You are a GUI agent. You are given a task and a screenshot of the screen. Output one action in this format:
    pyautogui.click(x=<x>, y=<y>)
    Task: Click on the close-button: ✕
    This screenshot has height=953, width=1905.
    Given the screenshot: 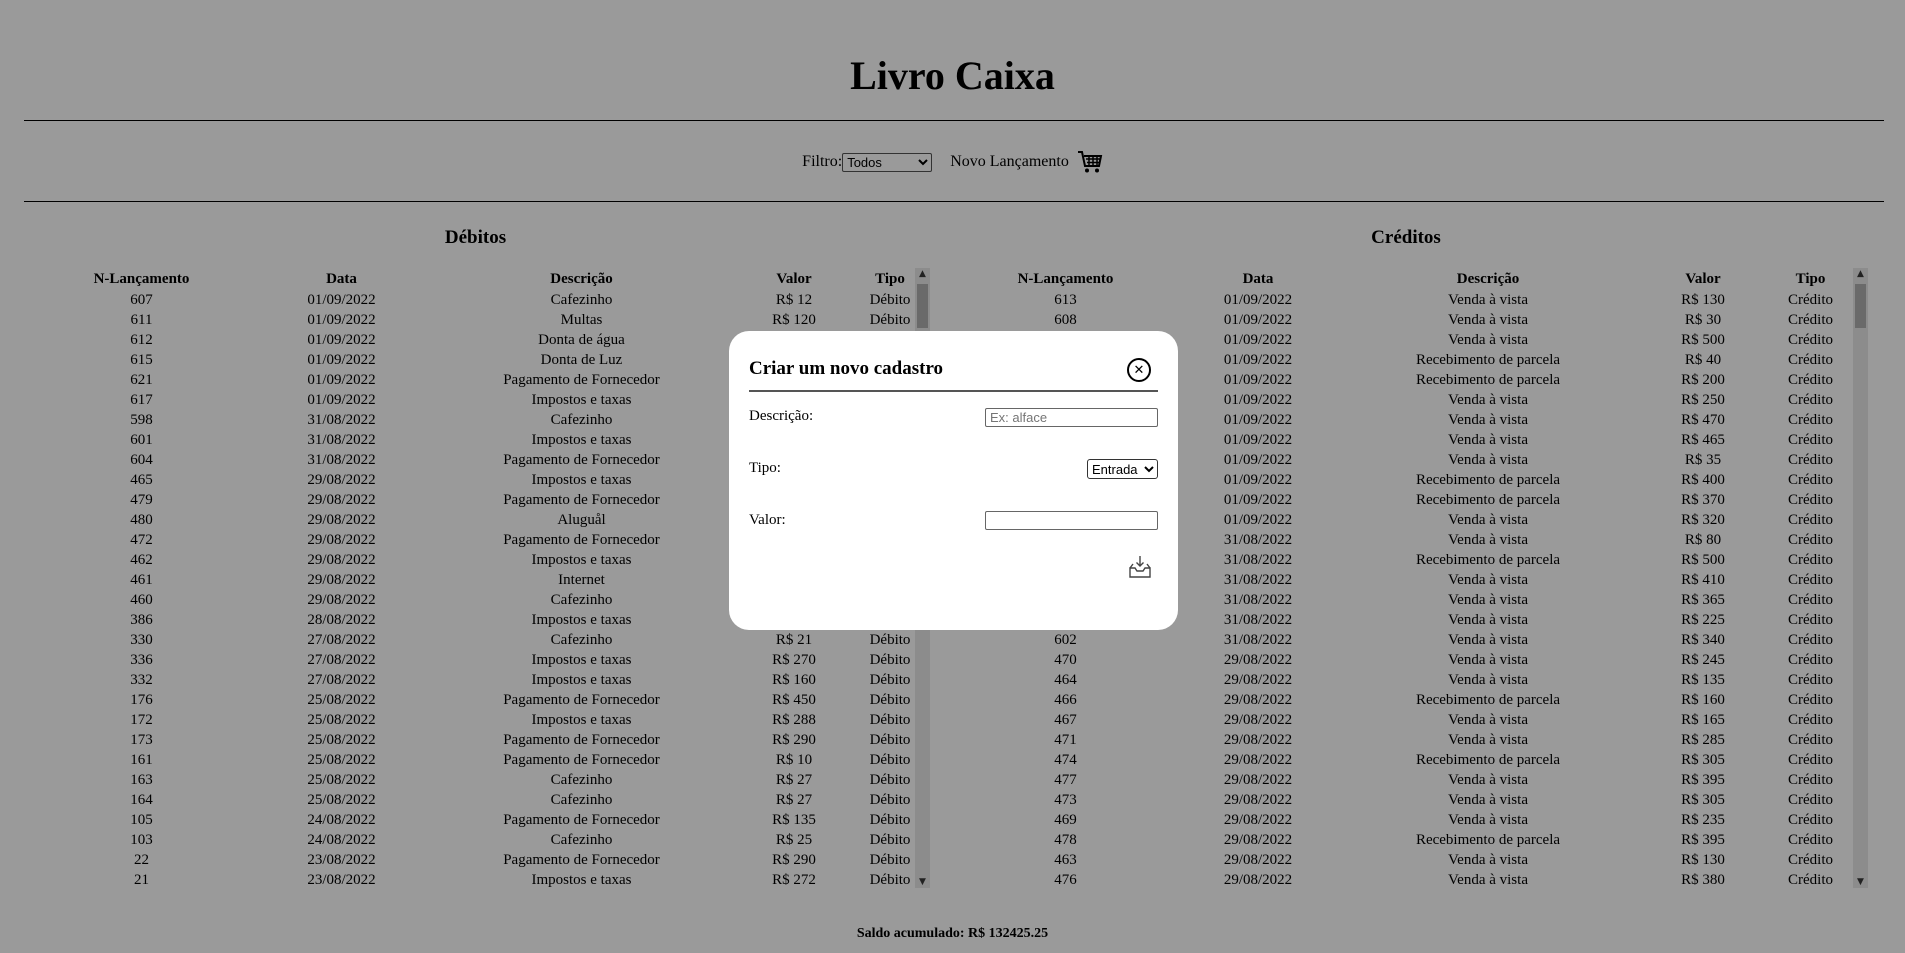 What is the action you would take?
    pyautogui.click(x=1139, y=370)
    